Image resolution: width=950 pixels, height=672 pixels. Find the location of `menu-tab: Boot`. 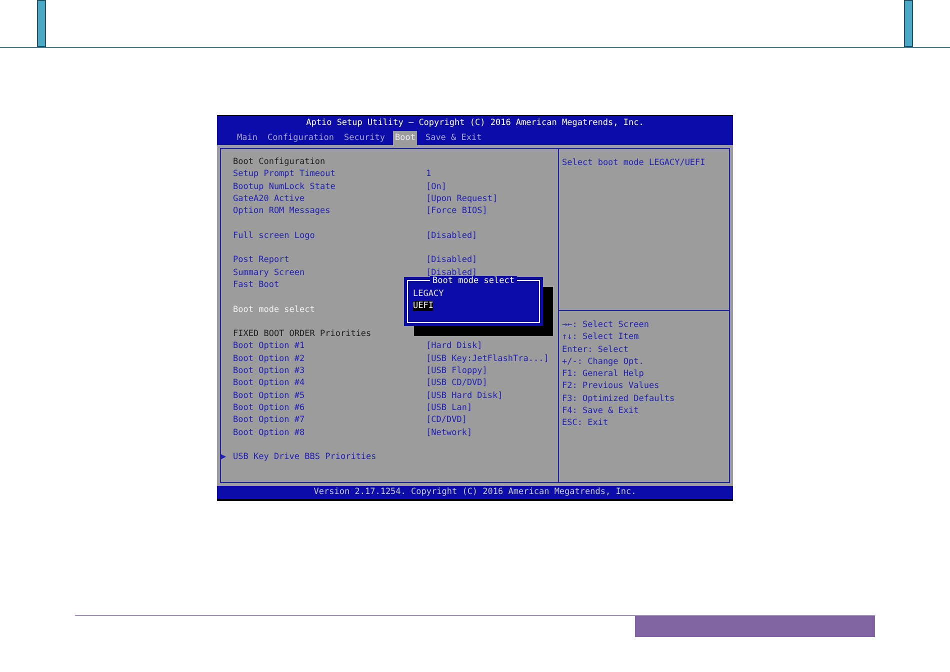

menu-tab: Boot is located at coordinates (405, 138).